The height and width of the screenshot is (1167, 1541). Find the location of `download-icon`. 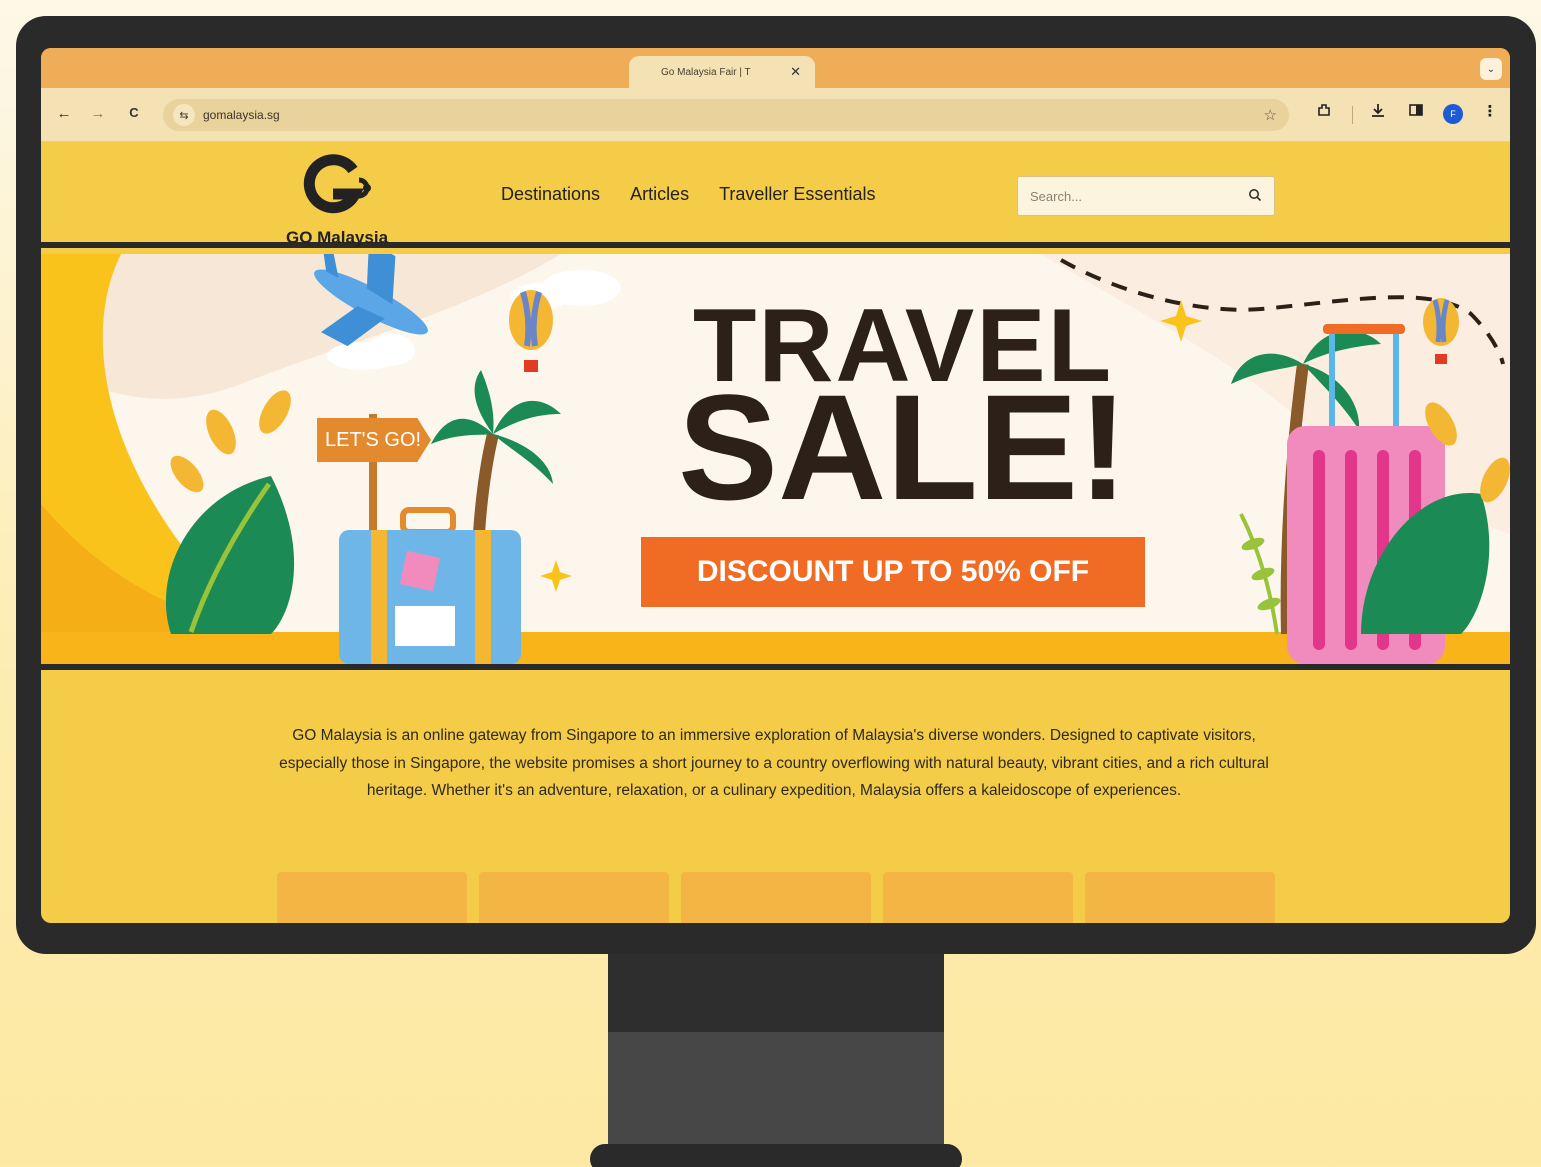

download-icon is located at coordinates (1378, 112).